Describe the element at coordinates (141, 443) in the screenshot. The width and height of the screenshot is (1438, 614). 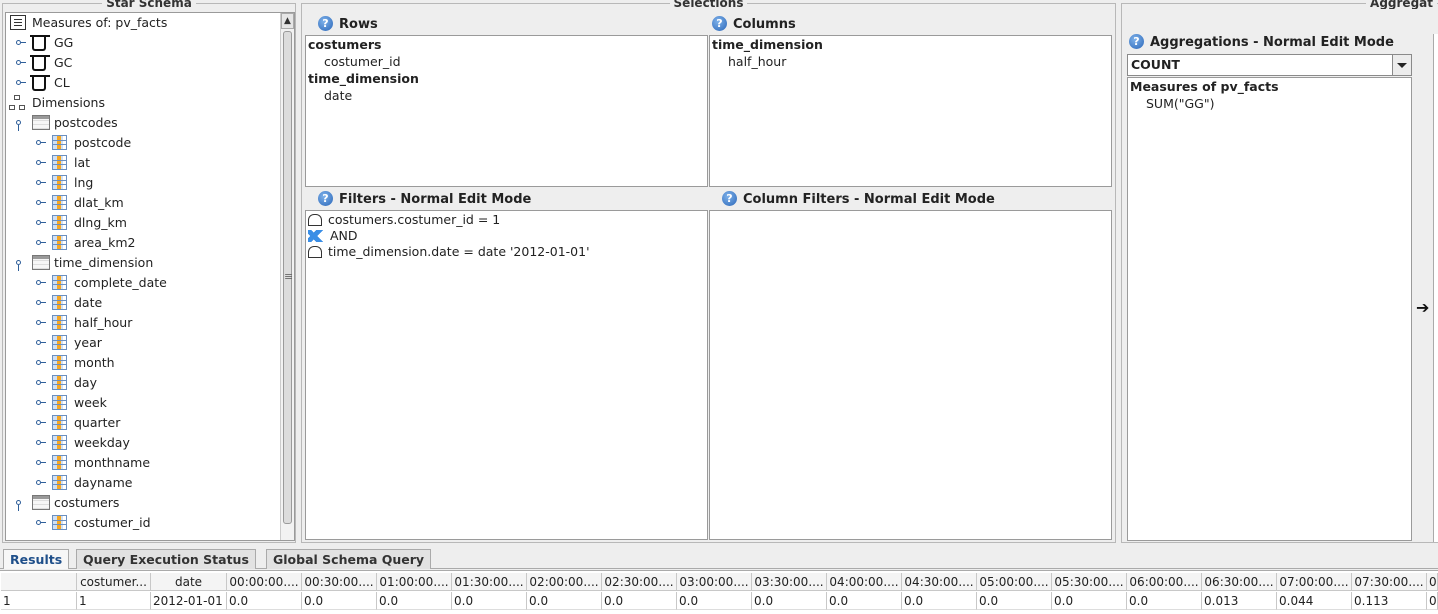
I see `tree-item: weekday` at that location.